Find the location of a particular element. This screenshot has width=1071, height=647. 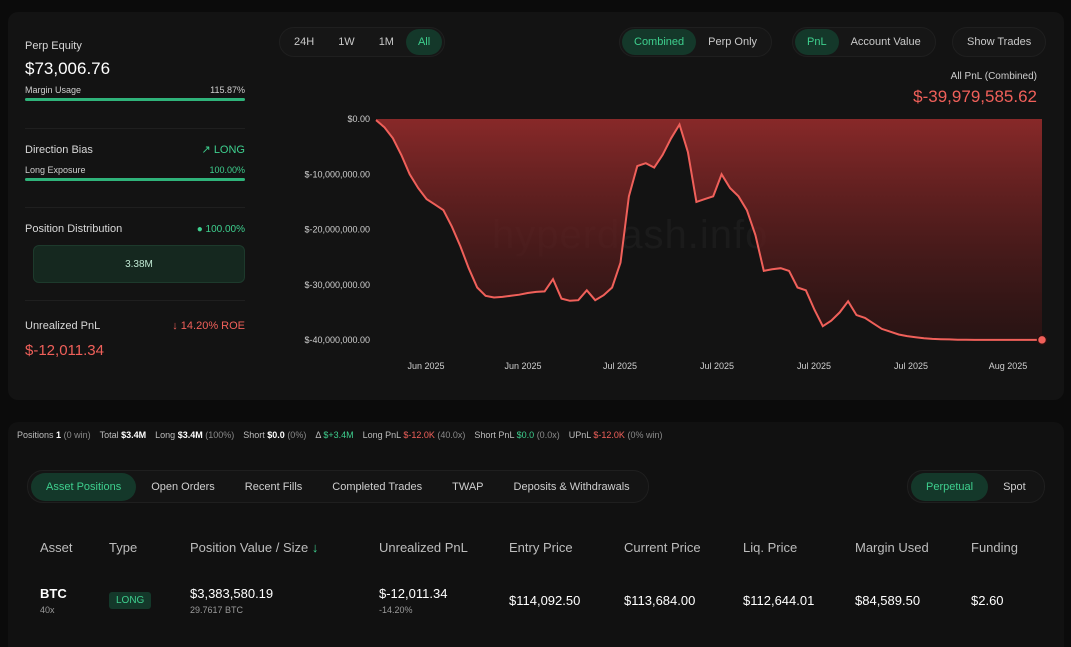

range-24h: 24H is located at coordinates (304, 42).